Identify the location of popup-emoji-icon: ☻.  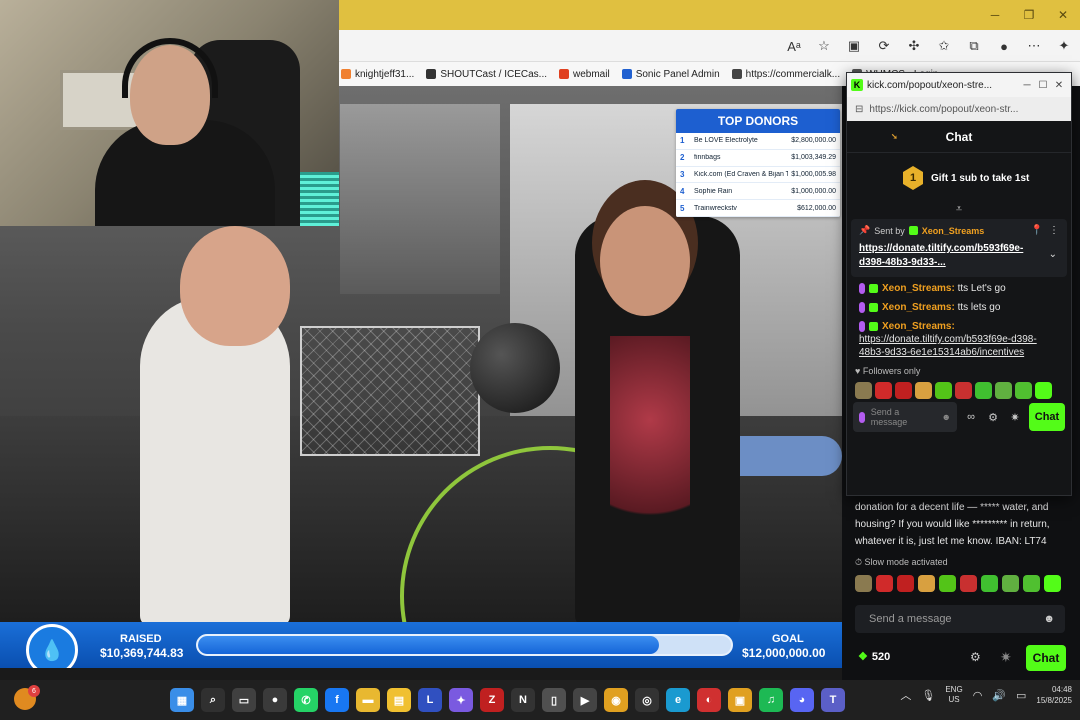
(946, 417).